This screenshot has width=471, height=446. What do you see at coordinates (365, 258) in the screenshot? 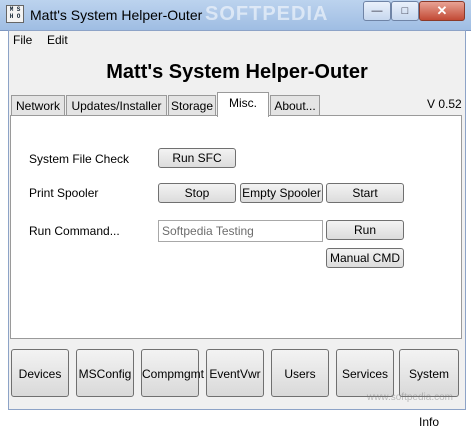
I see `manual-cmd-button: Manual CMD` at bounding box center [365, 258].